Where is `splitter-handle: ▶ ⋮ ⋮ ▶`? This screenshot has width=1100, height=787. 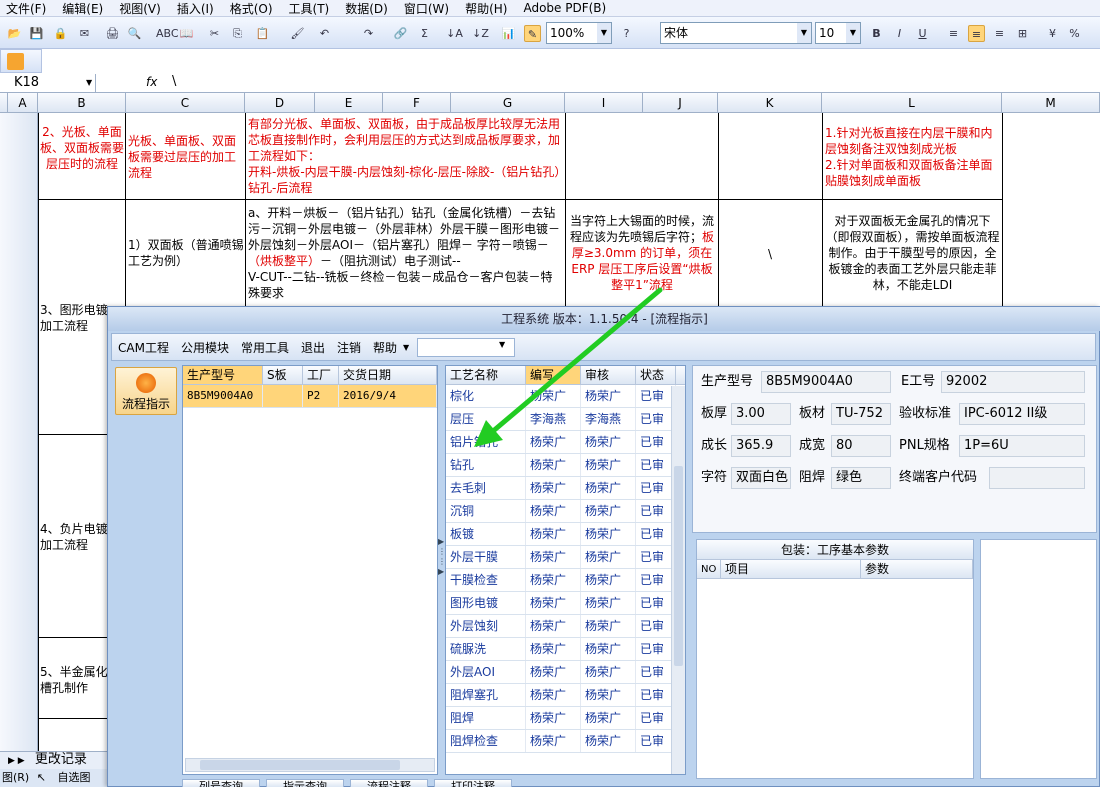
splitter-handle: ▶ ⋮ ⋮ ▶ is located at coordinates (442, 567).